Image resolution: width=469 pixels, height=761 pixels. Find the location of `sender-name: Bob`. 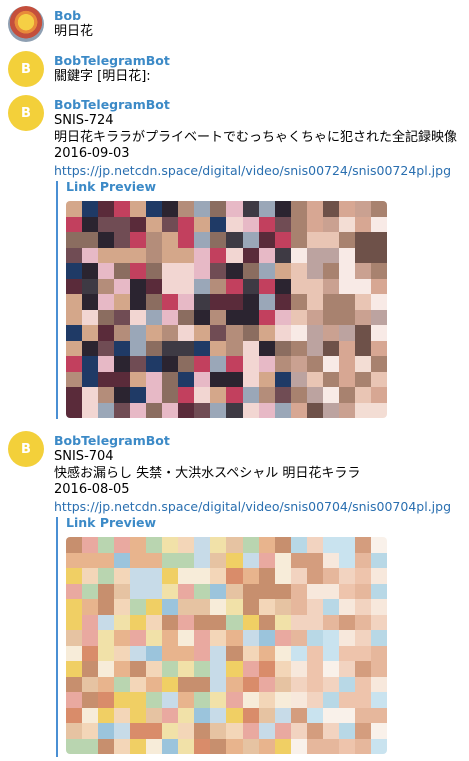

sender-name: Bob is located at coordinates (257, 16).